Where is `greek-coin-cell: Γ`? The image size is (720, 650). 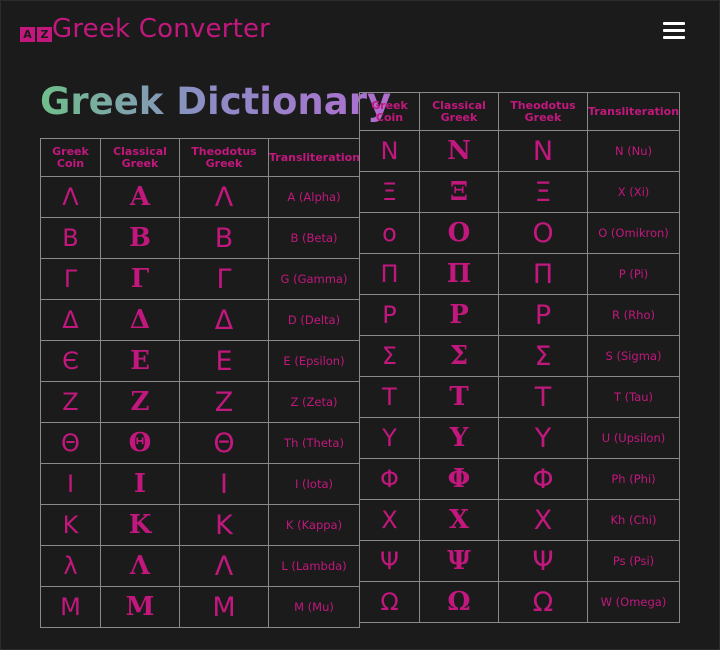 greek-coin-cell: Γ is located at coordinates (70, 279).